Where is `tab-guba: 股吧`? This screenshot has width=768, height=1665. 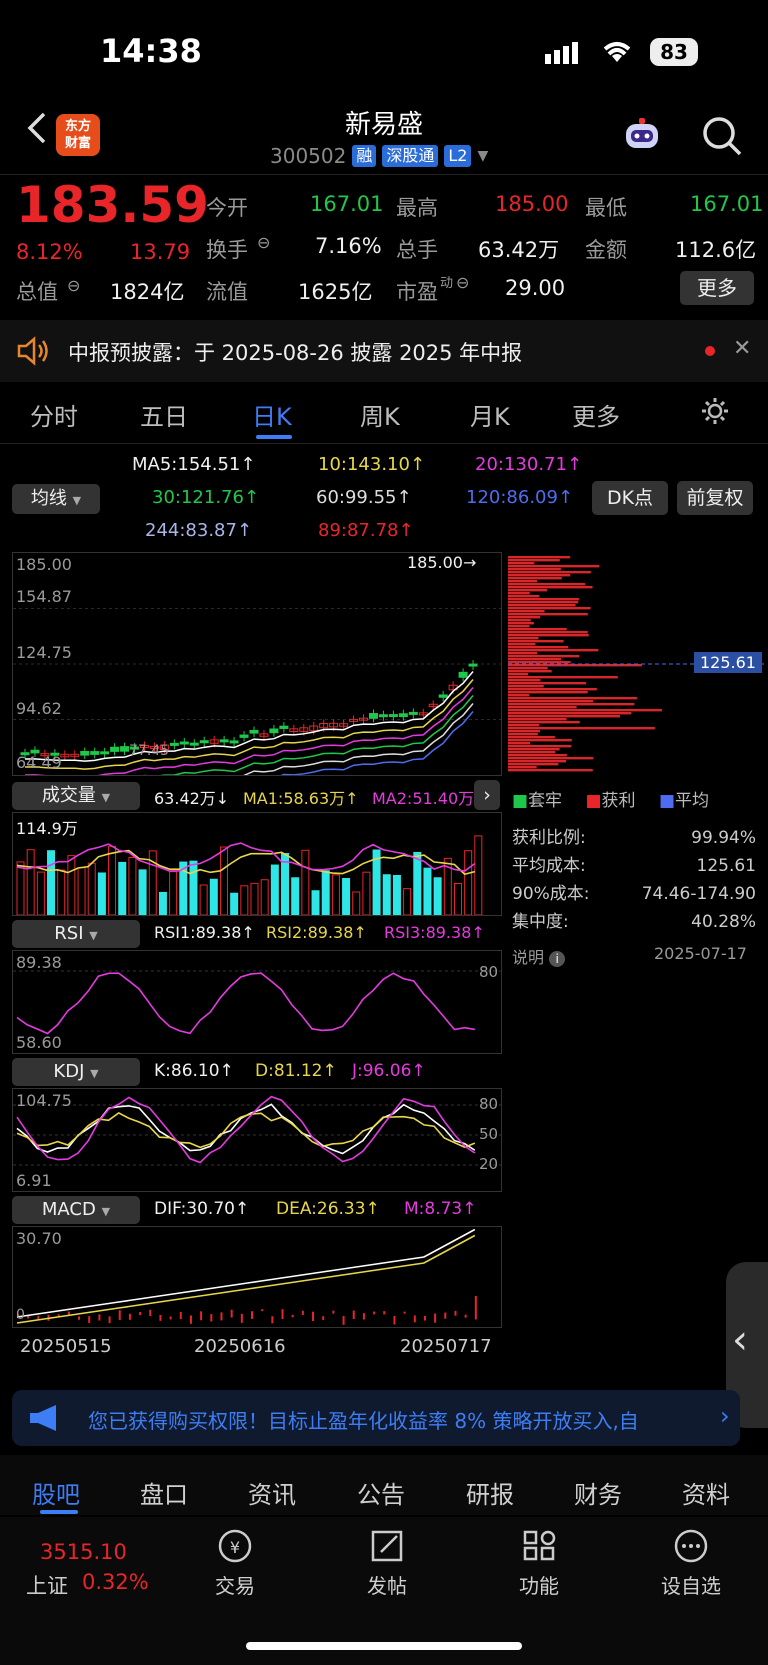 tab-guba: 股吧 is located at coordinates (56, 1492).